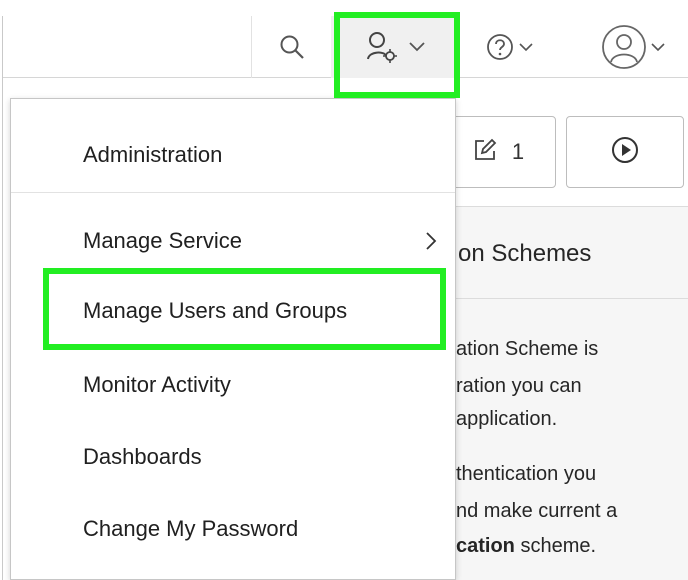 The height and width of the screenshot is (580, 688). I want to click on search-button, so click(291, 47).